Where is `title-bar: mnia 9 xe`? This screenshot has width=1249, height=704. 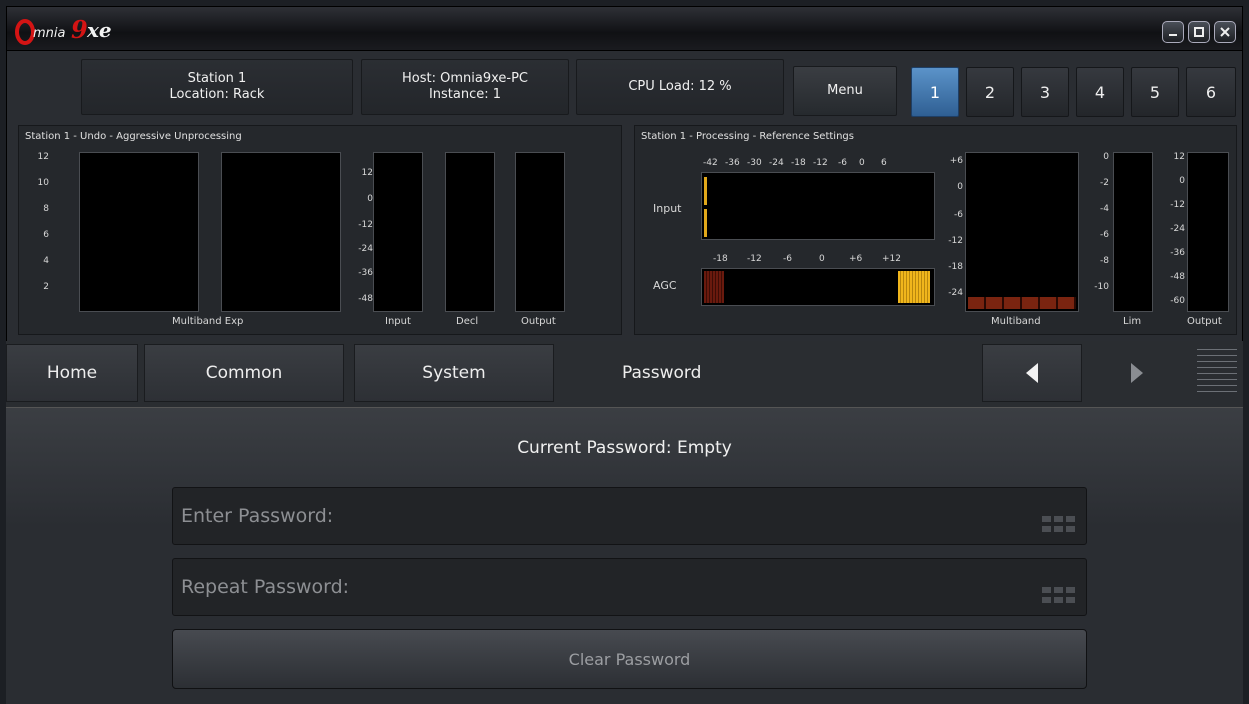
title-bar: mnia 9 xe is located at coordinates (624, 29).